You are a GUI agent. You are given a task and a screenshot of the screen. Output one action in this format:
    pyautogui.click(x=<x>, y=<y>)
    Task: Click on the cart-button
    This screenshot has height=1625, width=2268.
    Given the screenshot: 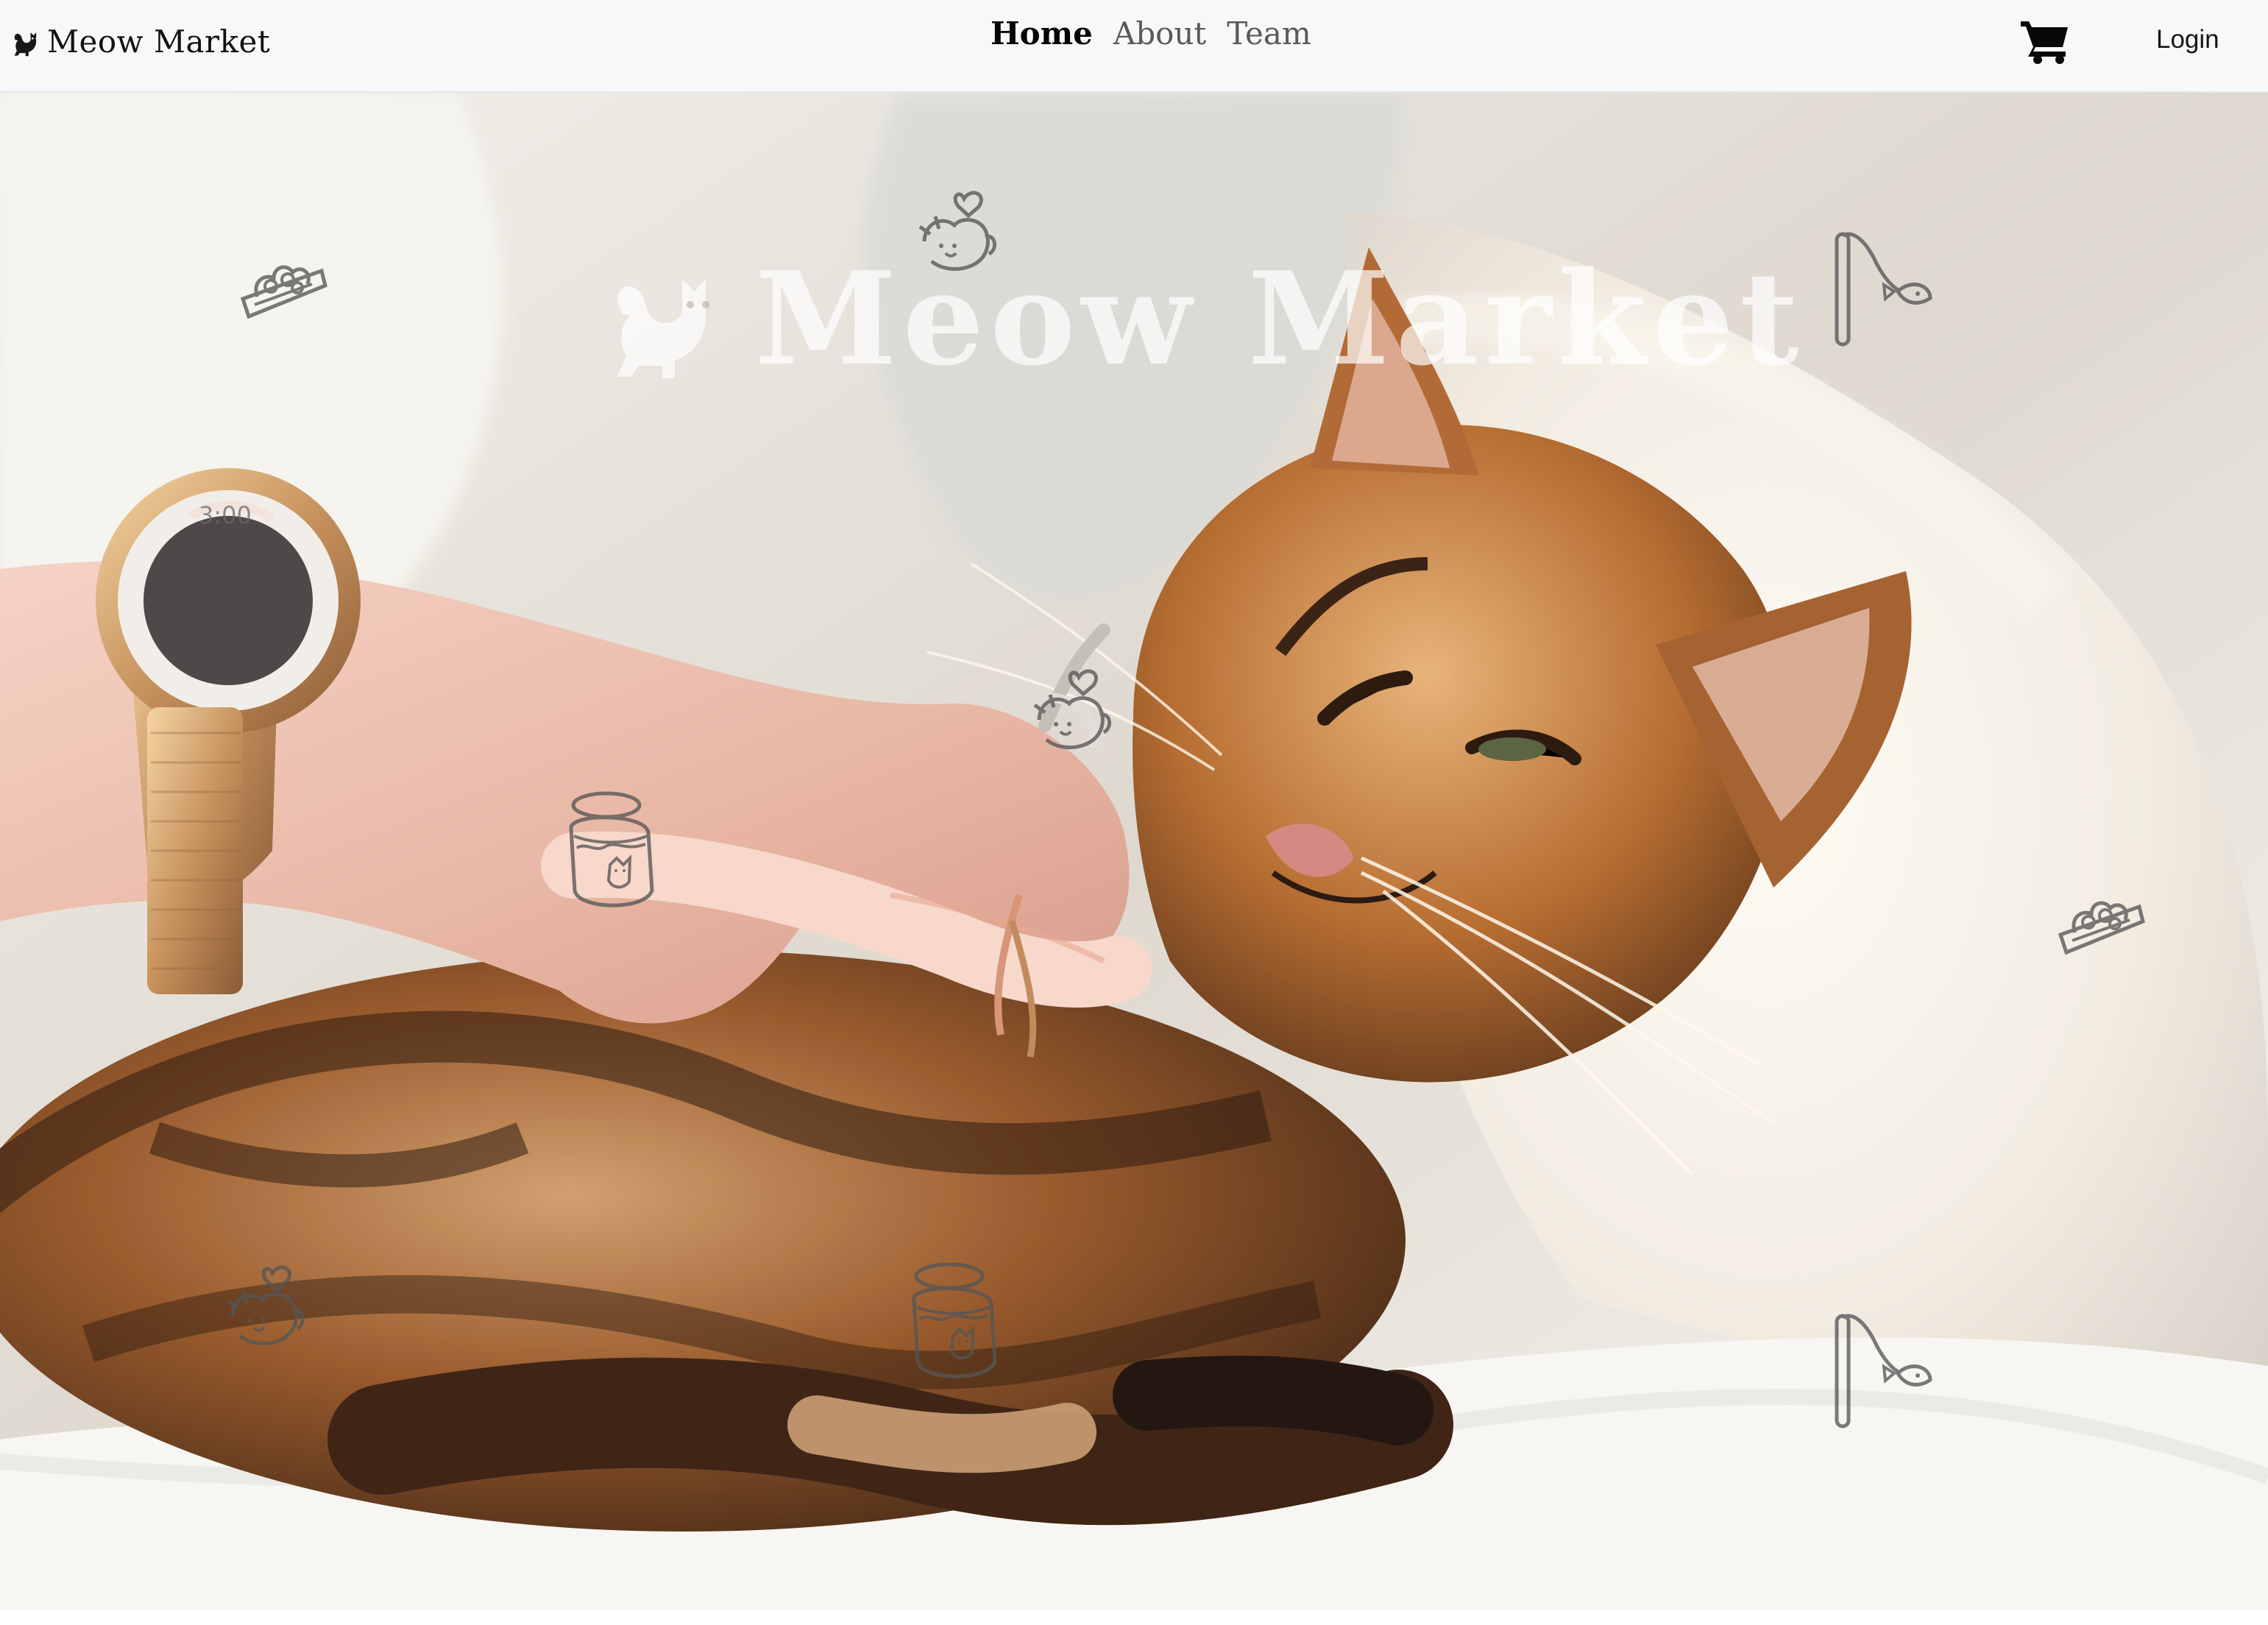 What is the action you would take?
    pyautogui.click(x=2045, y=40)
    